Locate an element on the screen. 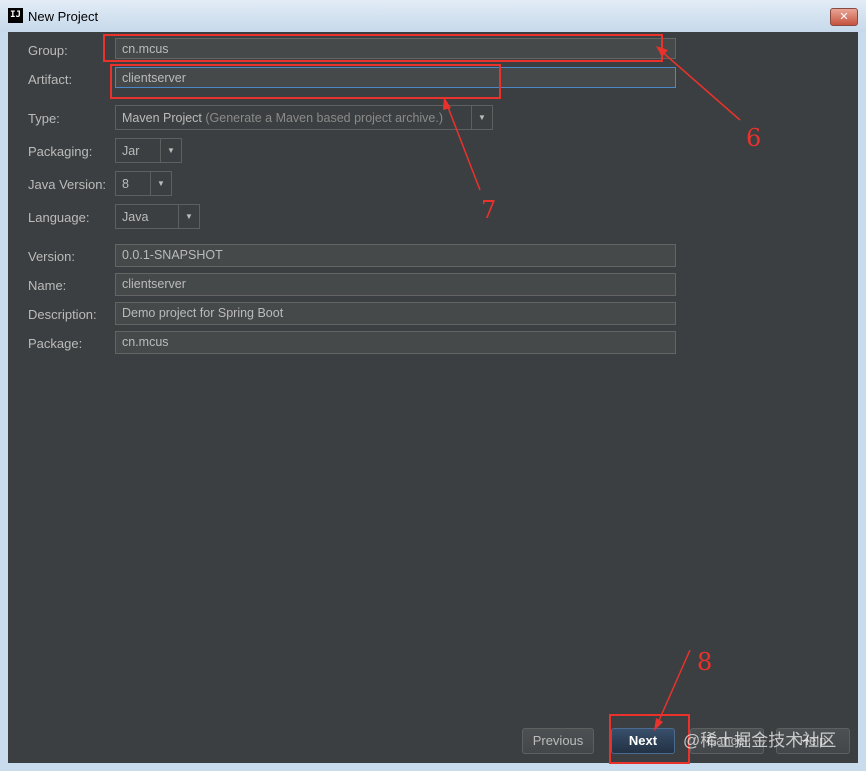  annotation-number-8: 8 is located at coordinates (705, 662).